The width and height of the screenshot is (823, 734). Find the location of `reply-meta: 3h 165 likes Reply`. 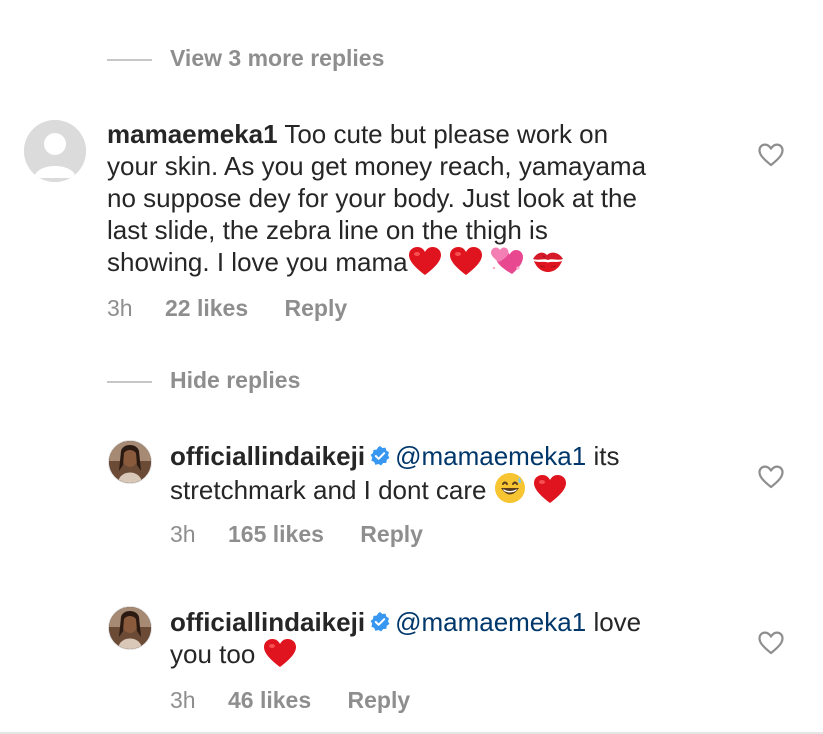

reply-meta: 3h 165 likes Reply is located at coordinates (296, 534).